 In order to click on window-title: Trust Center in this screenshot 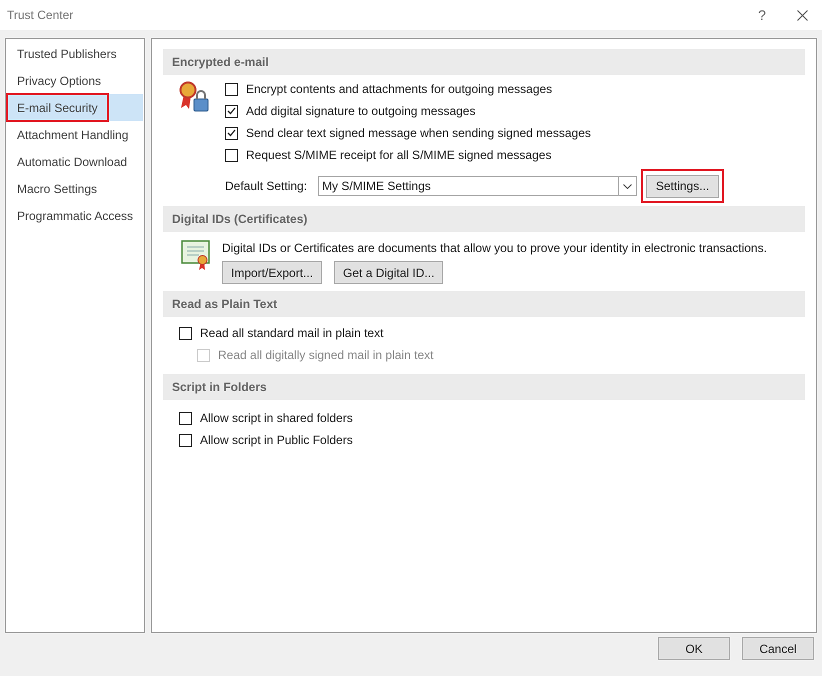, I will do `click(40, 15)`.